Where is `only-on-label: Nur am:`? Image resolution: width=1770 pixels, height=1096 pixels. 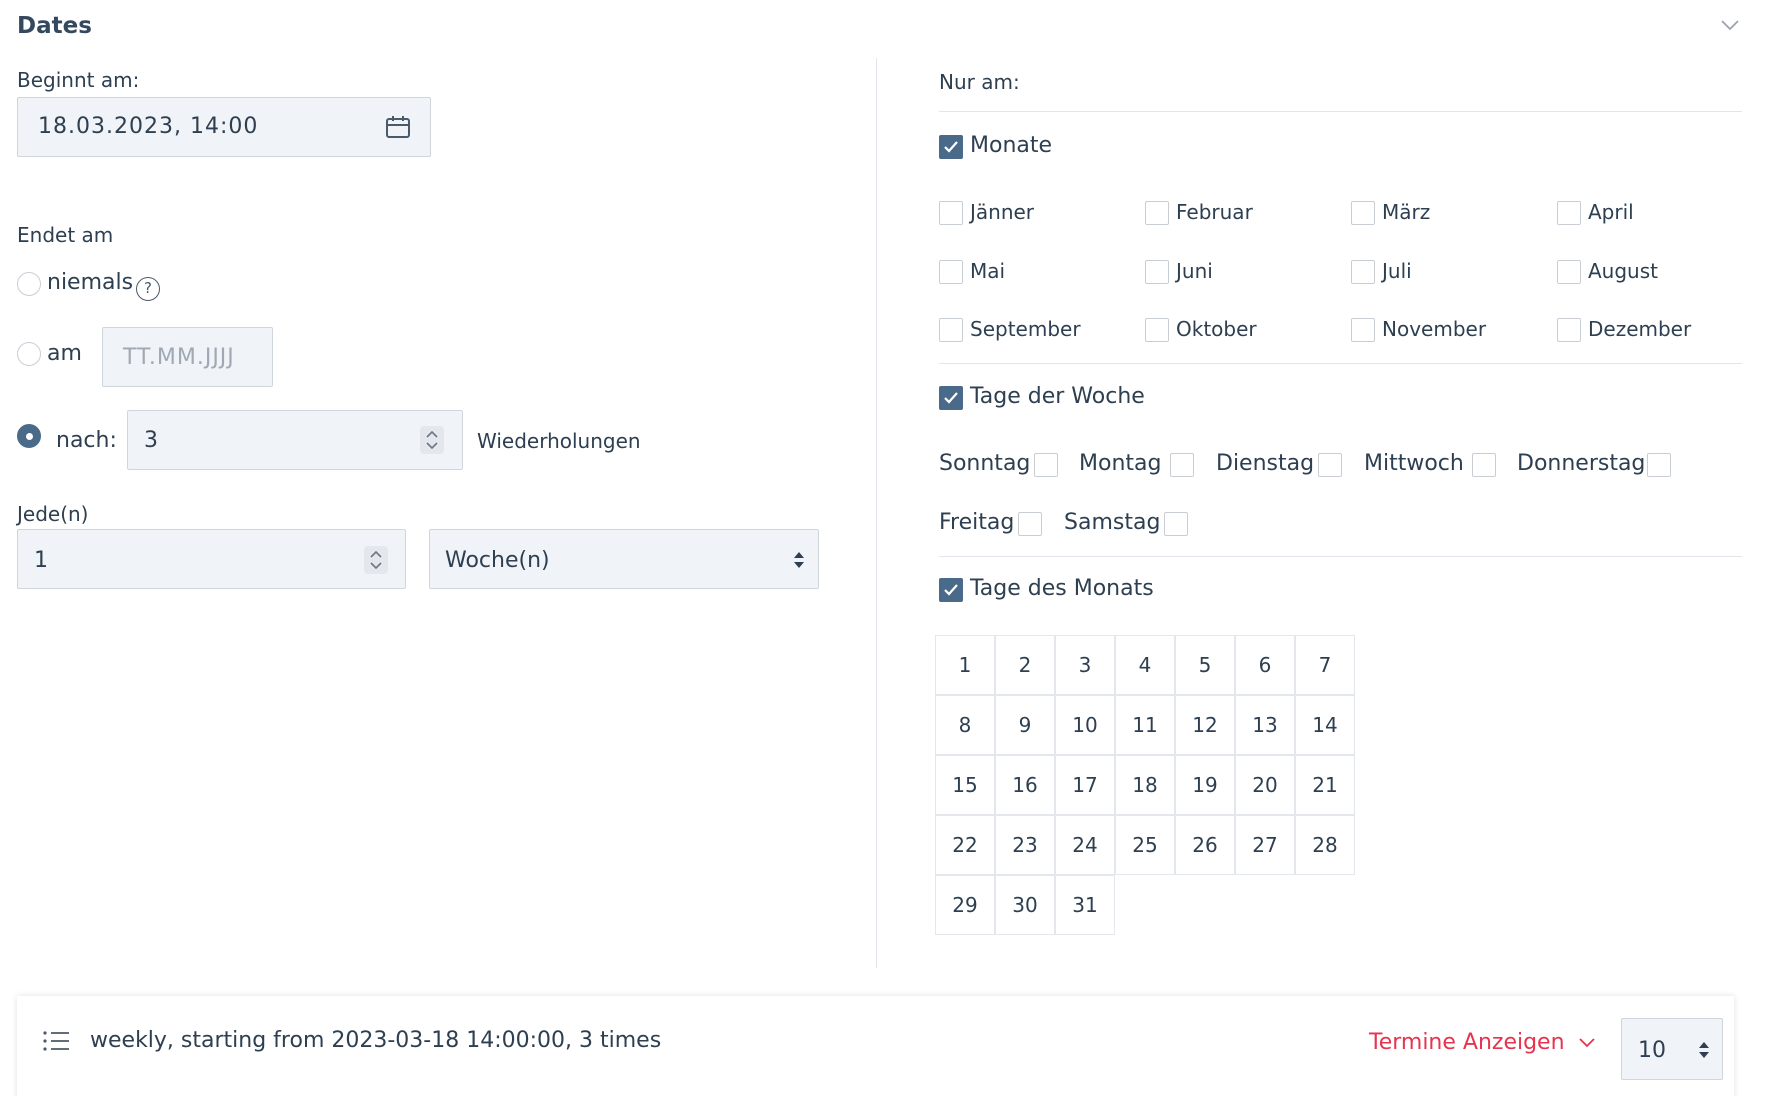 only-on-label: Nur am: is located at coordinates (979, 82).